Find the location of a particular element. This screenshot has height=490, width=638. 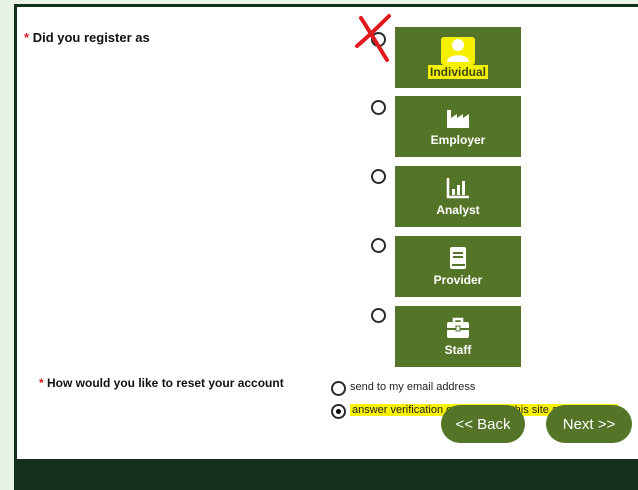

factory-icon is located at coordinates (458, 119).